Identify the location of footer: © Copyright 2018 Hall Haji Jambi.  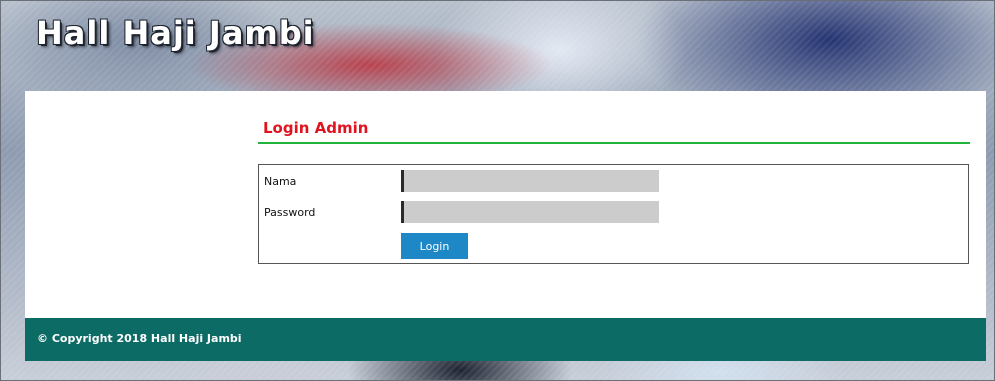
(505, 339).